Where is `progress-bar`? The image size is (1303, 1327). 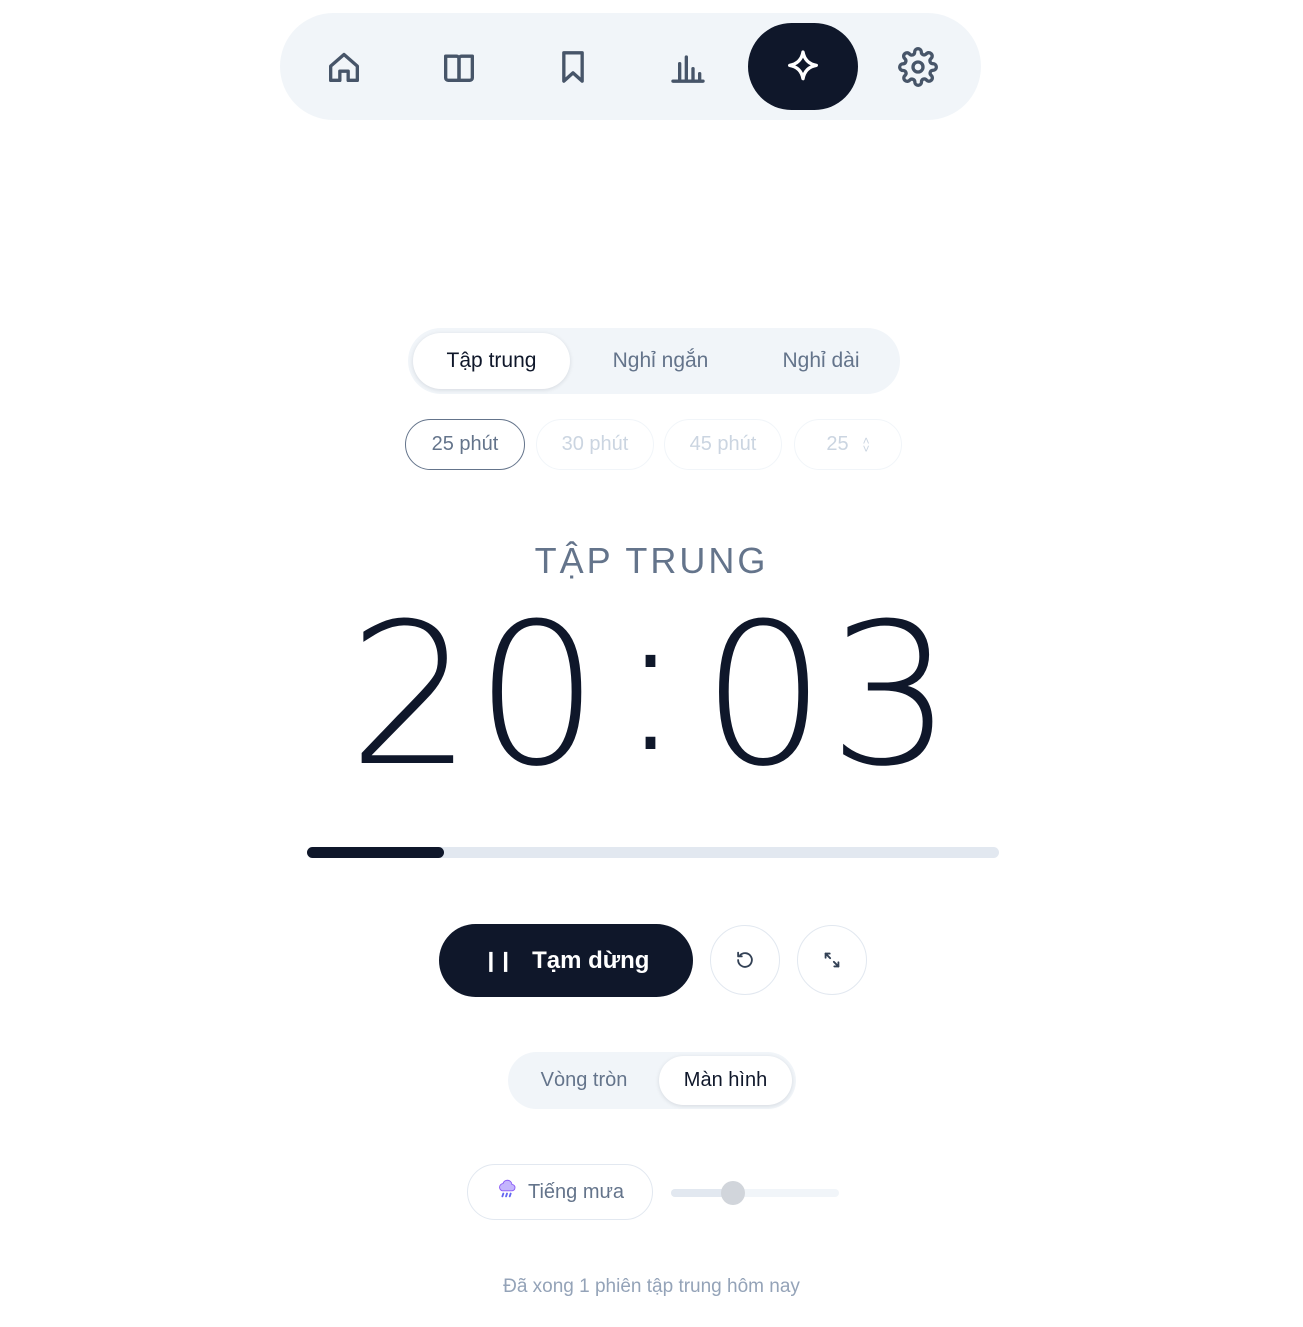
progress-bar is located at coordinates (653, 852).